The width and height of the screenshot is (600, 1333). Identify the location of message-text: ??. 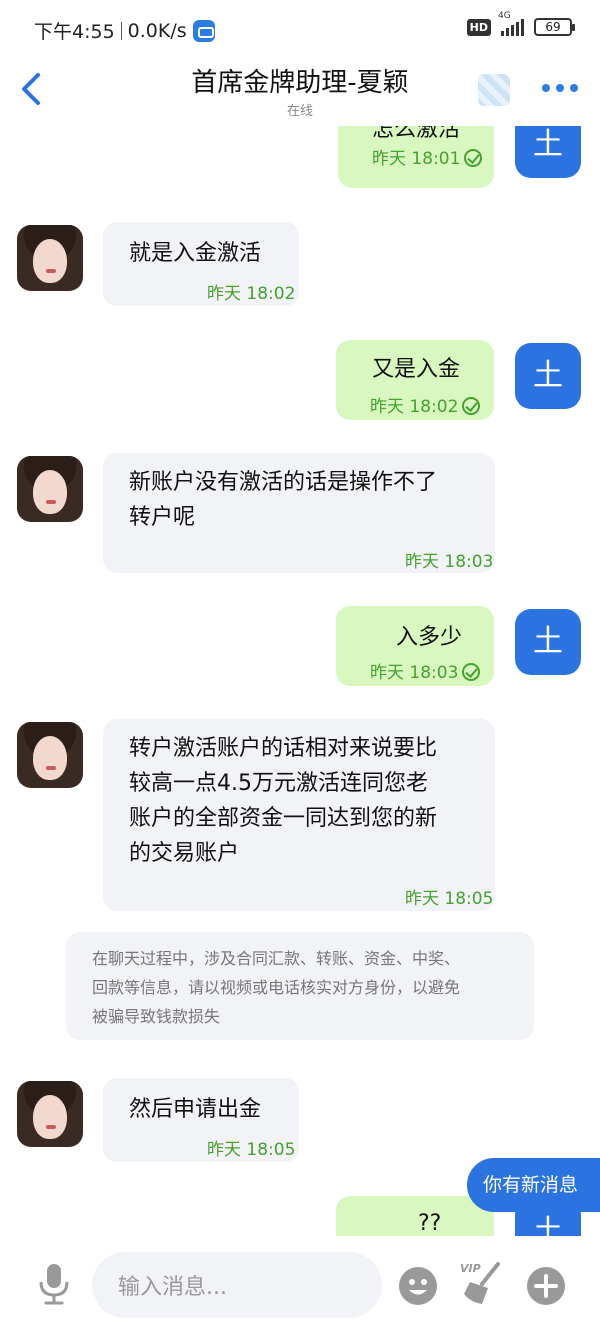
(430, 1223).